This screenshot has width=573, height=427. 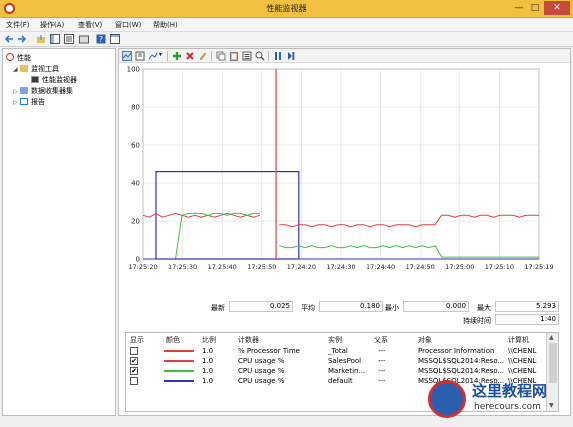 What do you see at coordinates (84, 39) in the screenshot?
I see `export-list-icon` at bounding box center [84, 39].